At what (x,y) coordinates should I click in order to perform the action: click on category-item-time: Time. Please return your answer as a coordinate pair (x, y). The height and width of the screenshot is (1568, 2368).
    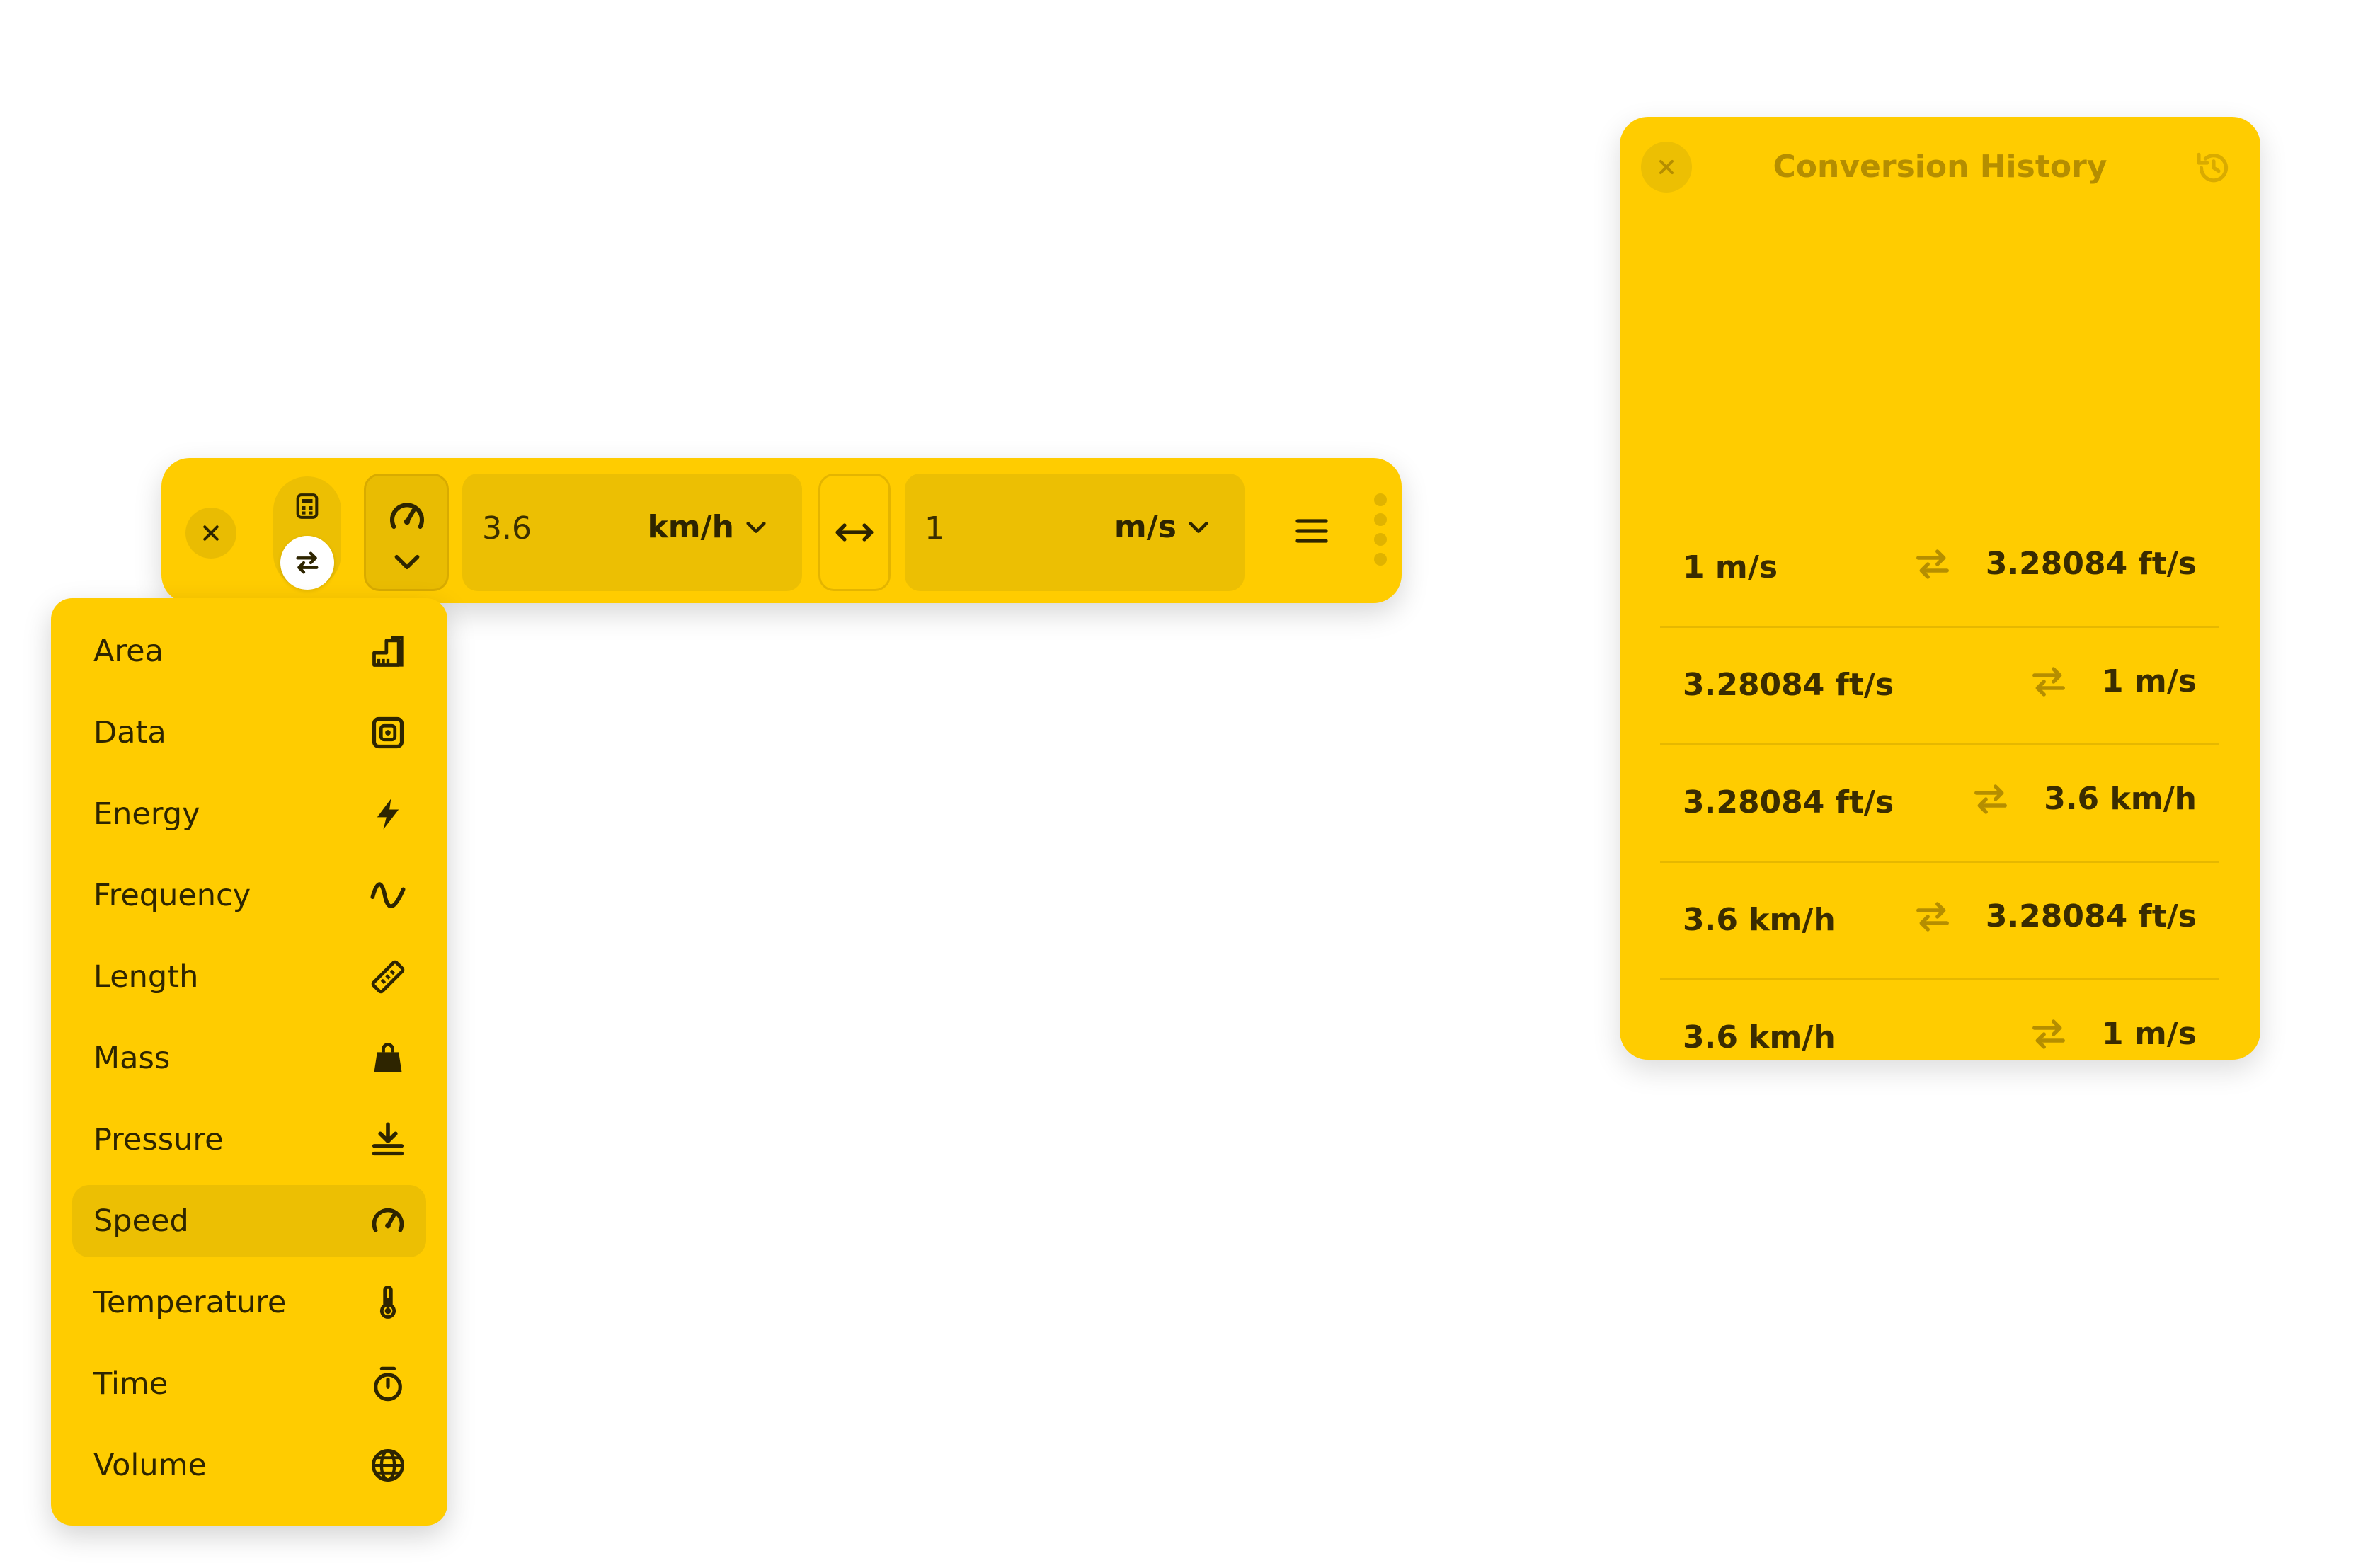
    Looking at the image, I should click on (249, 1384).